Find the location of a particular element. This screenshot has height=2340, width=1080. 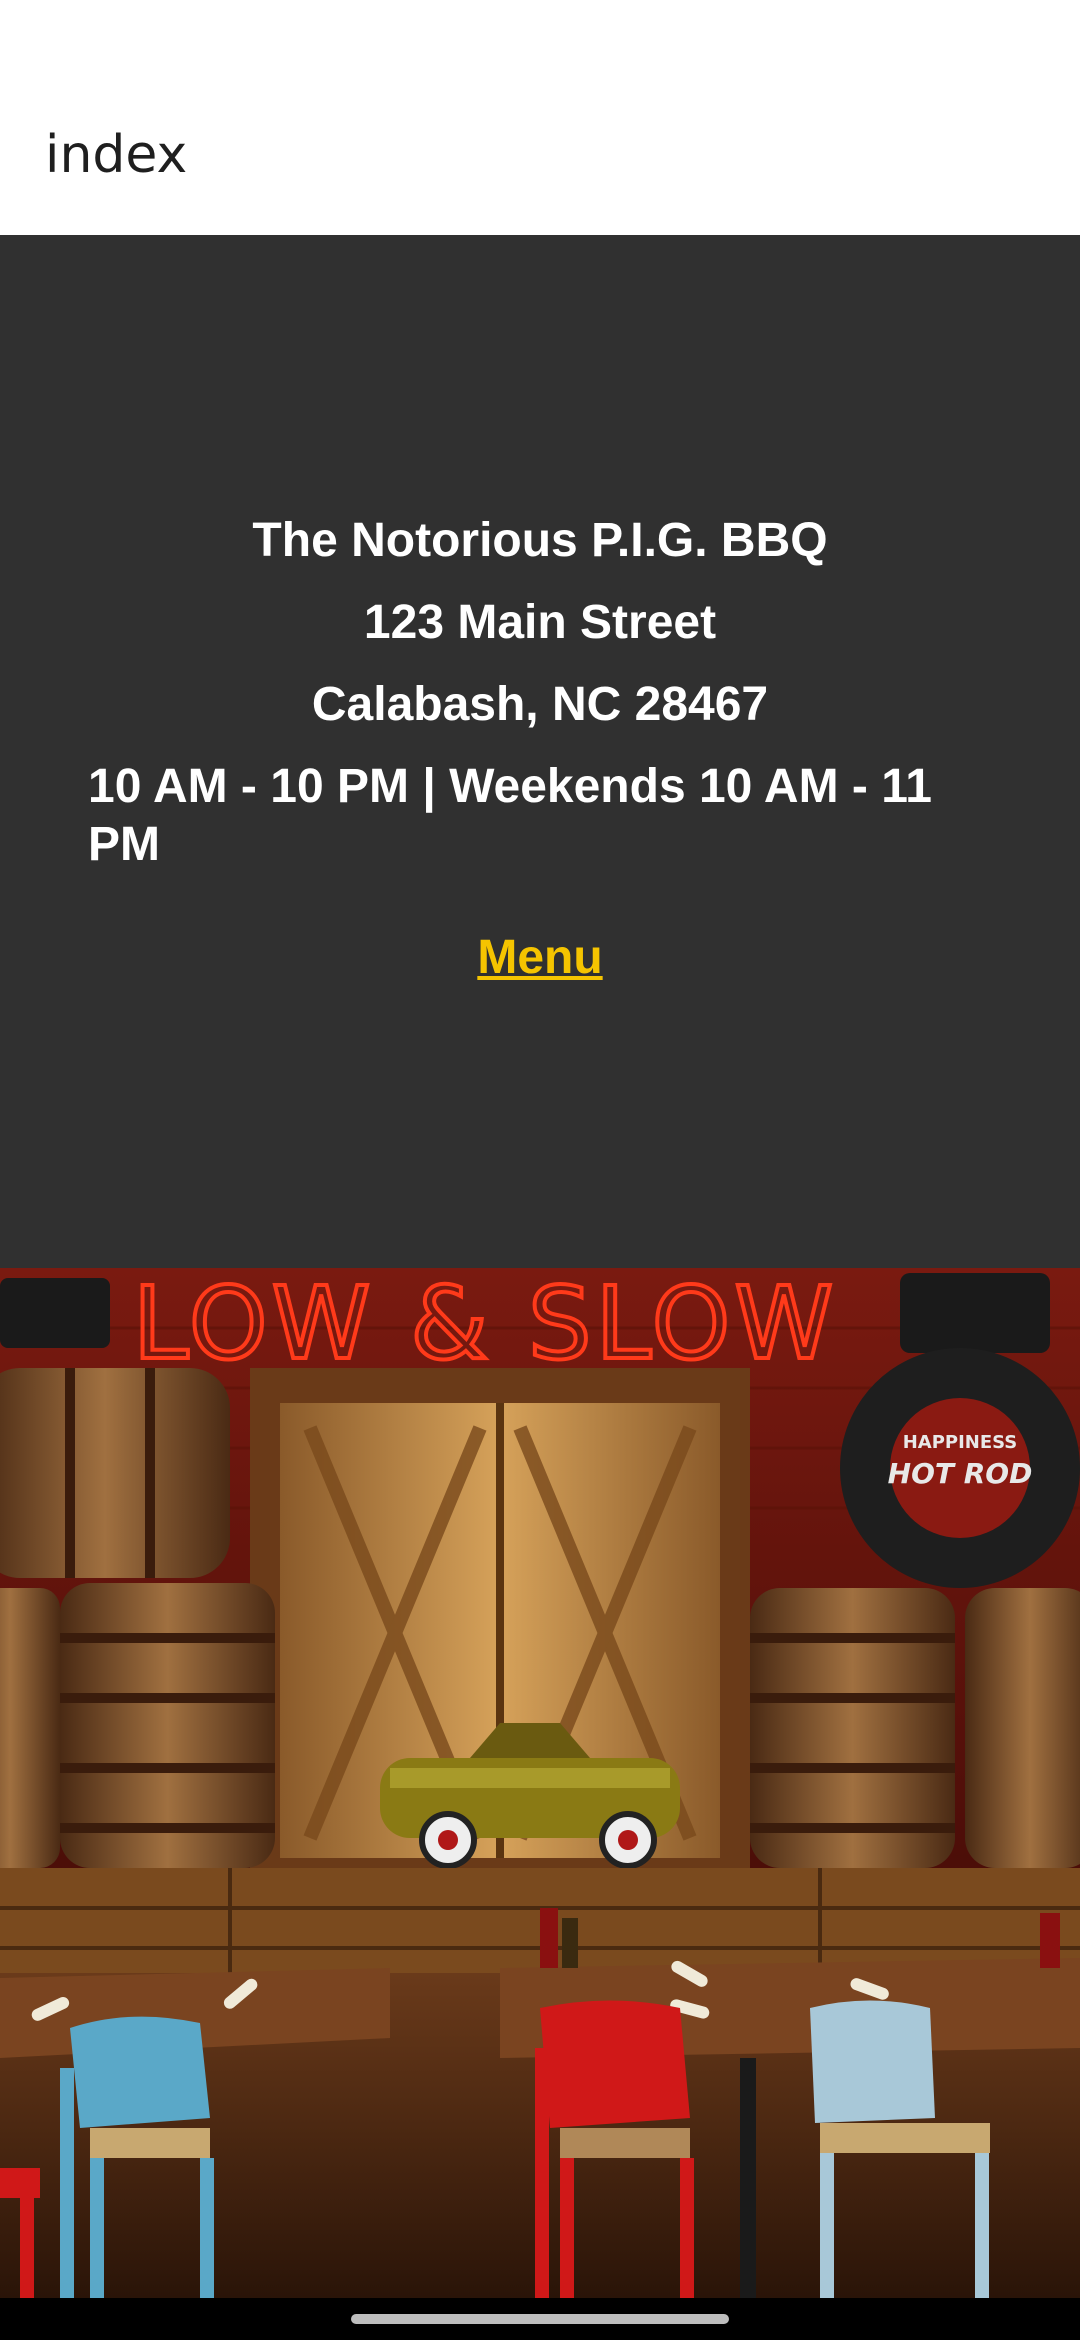

restaurant-name: The Notorious P.I.G. BBQ is located at coordinates (540, 540).